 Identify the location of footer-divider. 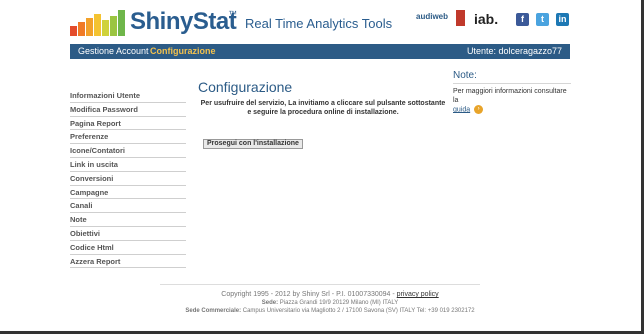
(320, 284).